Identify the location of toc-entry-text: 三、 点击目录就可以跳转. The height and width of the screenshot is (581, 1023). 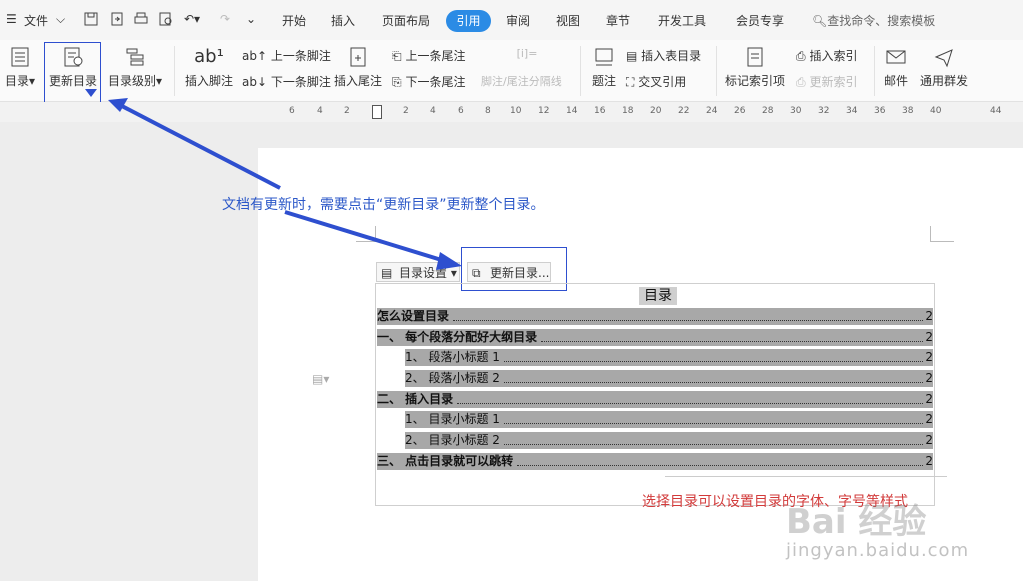
(445, 461).